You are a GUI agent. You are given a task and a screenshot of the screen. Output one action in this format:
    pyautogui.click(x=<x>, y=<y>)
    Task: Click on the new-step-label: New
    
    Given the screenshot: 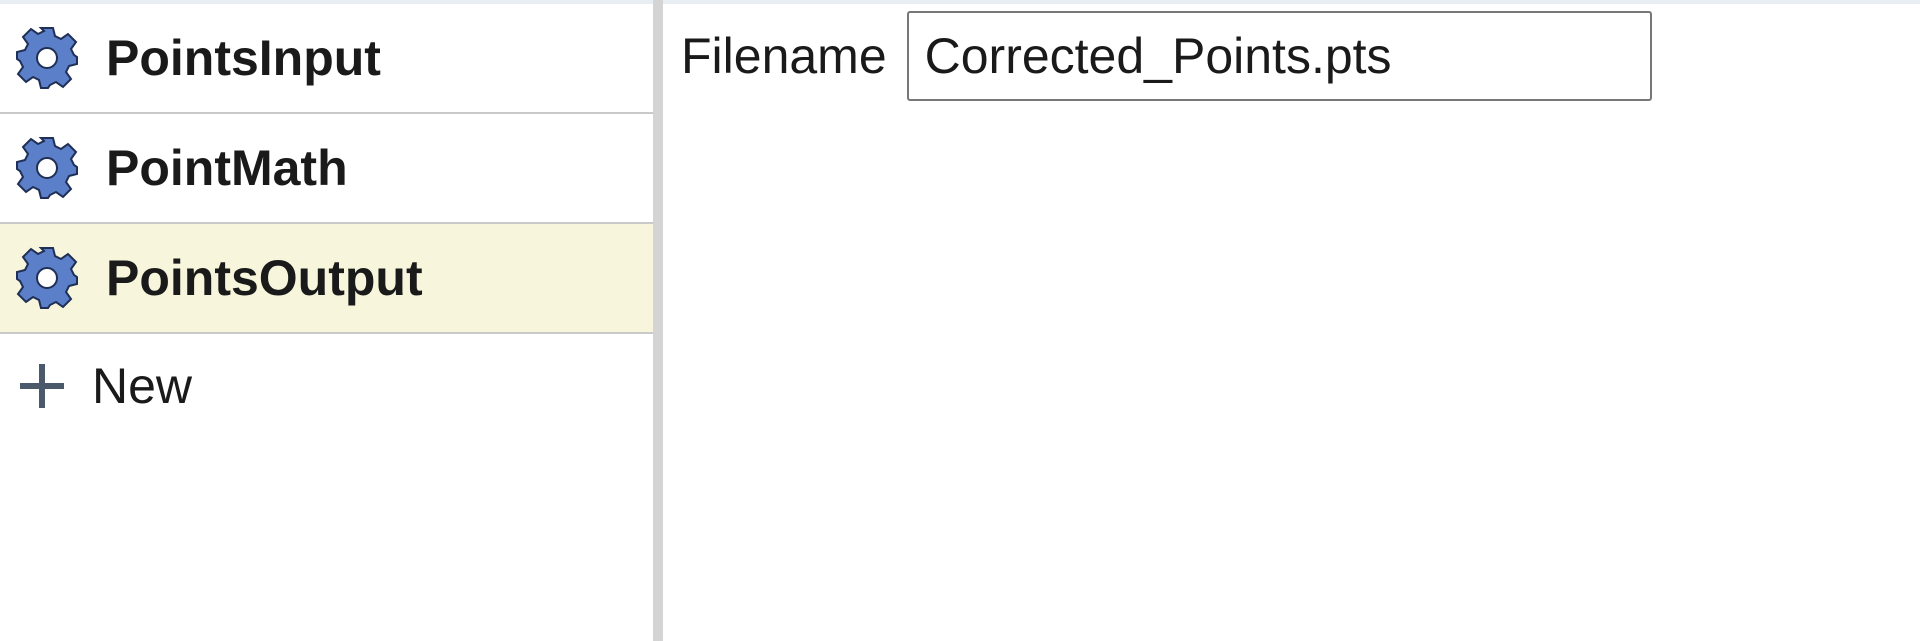 What is the action you would take?
    pyautogui.click(x=142, y=386)
    